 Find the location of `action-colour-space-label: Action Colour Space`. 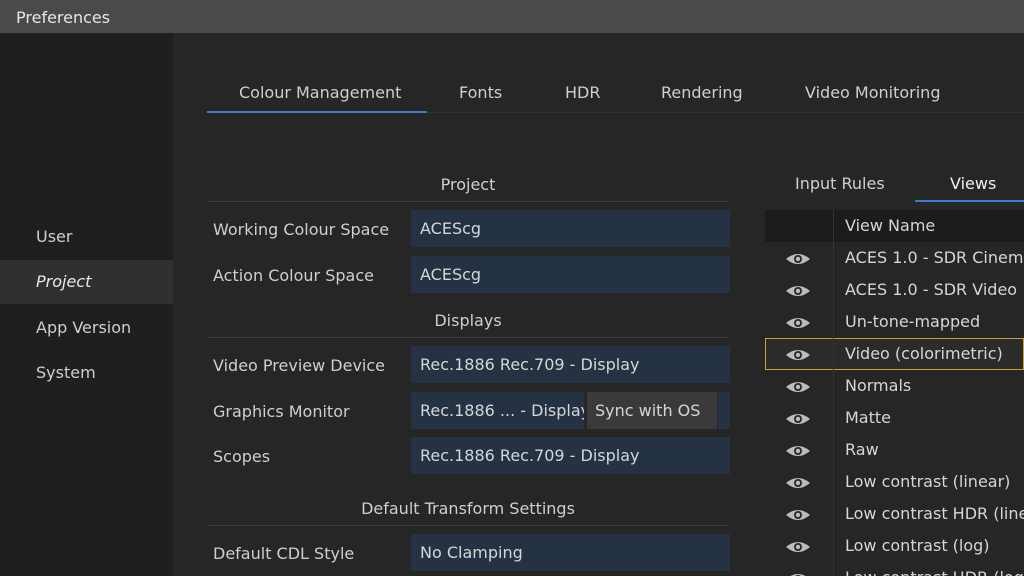

action-colour-space-label: Action Colour Space is located at coordinates (293, 275).